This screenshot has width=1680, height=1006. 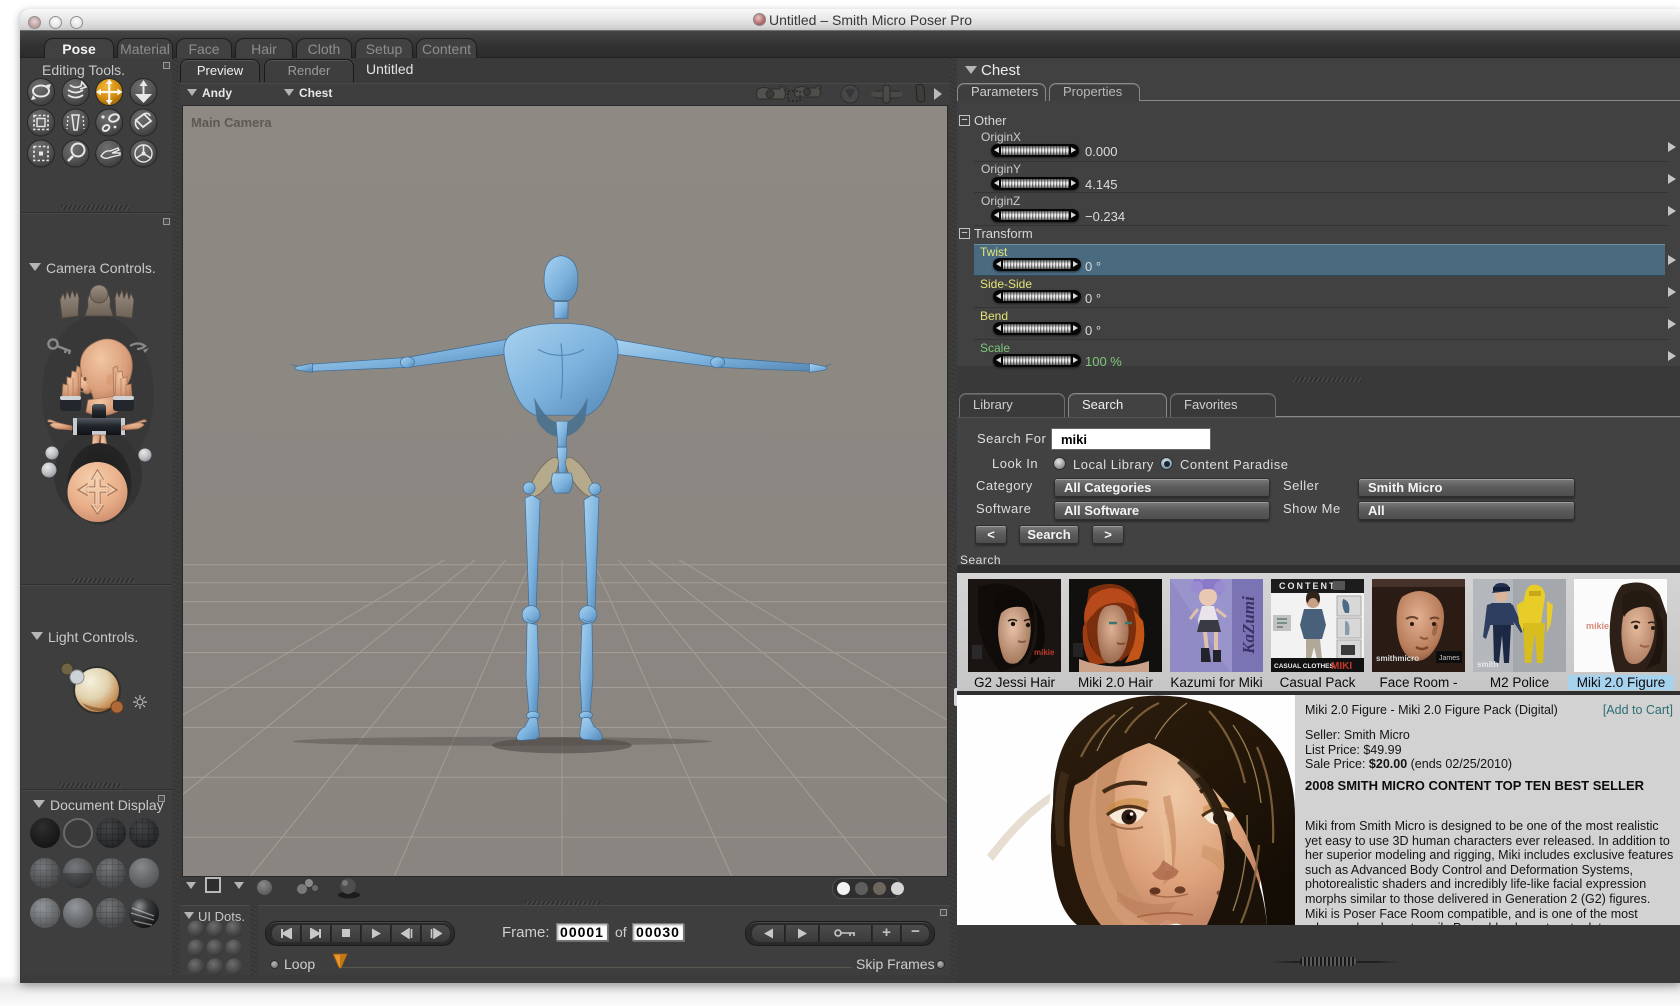 What do you see at coordinates (1248, 625) in the screenshot?
I see `svg-text: KaZumi` at bounding box center [1248, 625].